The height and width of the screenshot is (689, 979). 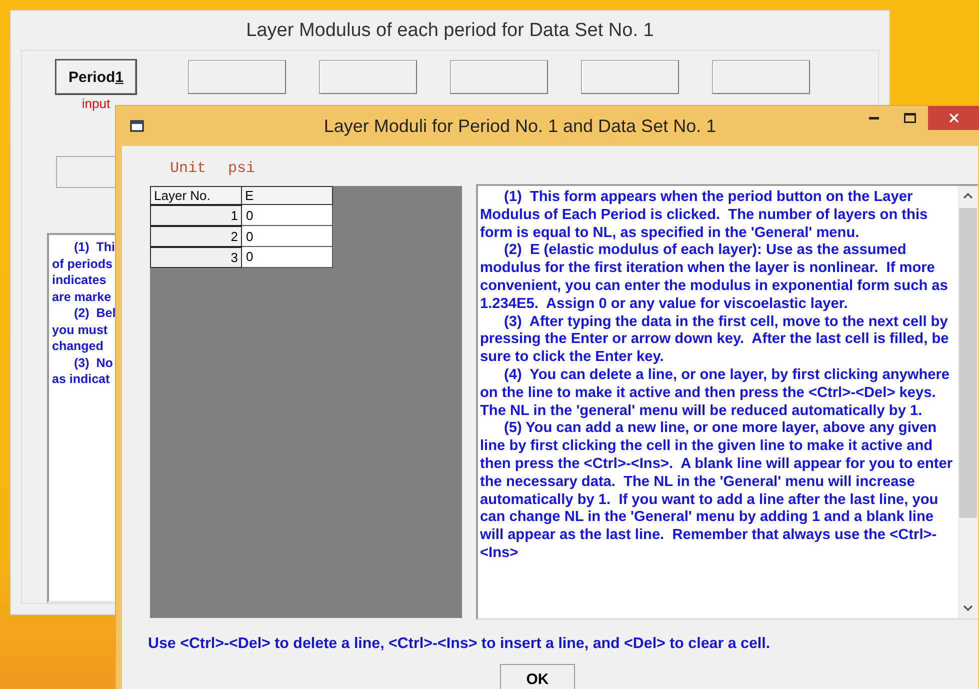 I want to click on scrollbar-thumb, so click(x=968, y=363).